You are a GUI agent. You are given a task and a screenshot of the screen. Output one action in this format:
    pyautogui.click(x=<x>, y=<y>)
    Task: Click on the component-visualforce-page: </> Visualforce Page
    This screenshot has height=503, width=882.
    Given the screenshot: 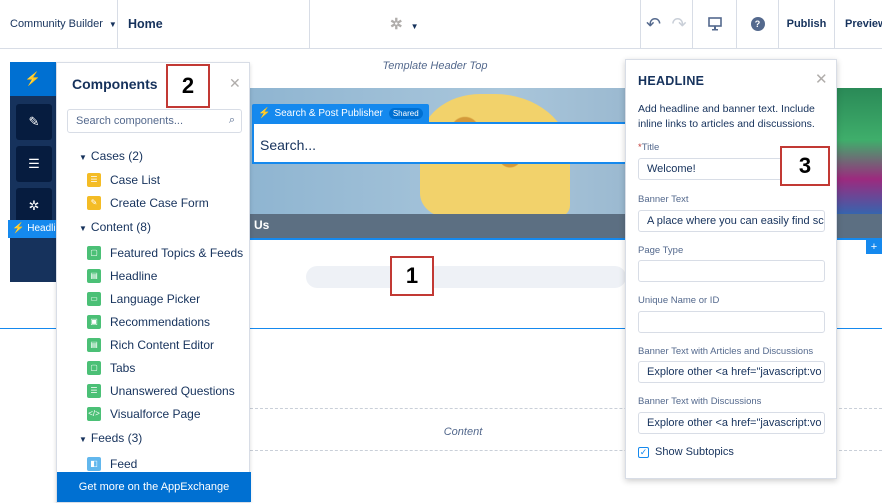 What is the action you would take?
    pyautogui.click(x=144, y=414)
    